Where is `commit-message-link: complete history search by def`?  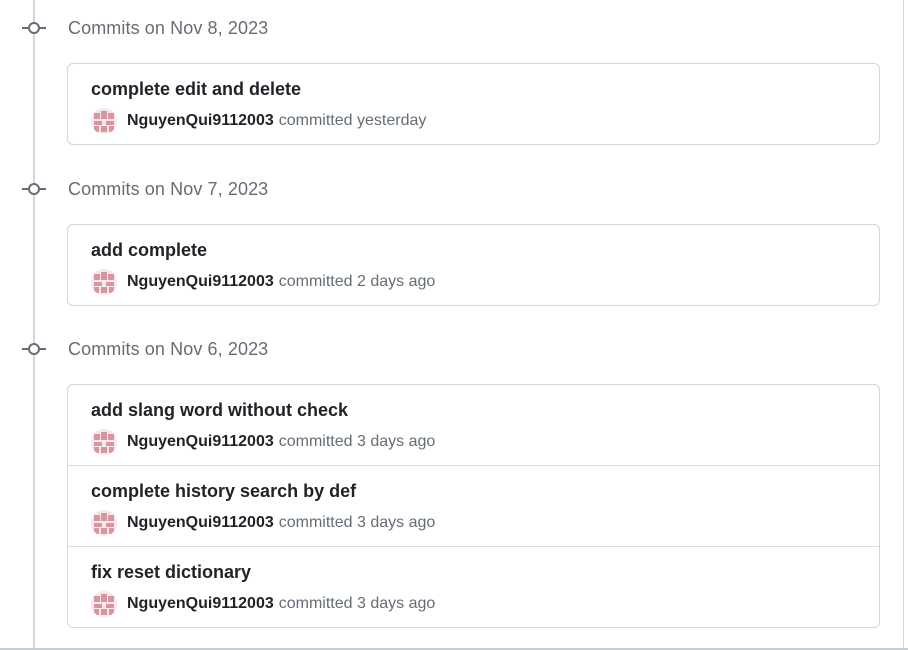
commit-message-link: complete history search by def is located at coordinates (223, 491).